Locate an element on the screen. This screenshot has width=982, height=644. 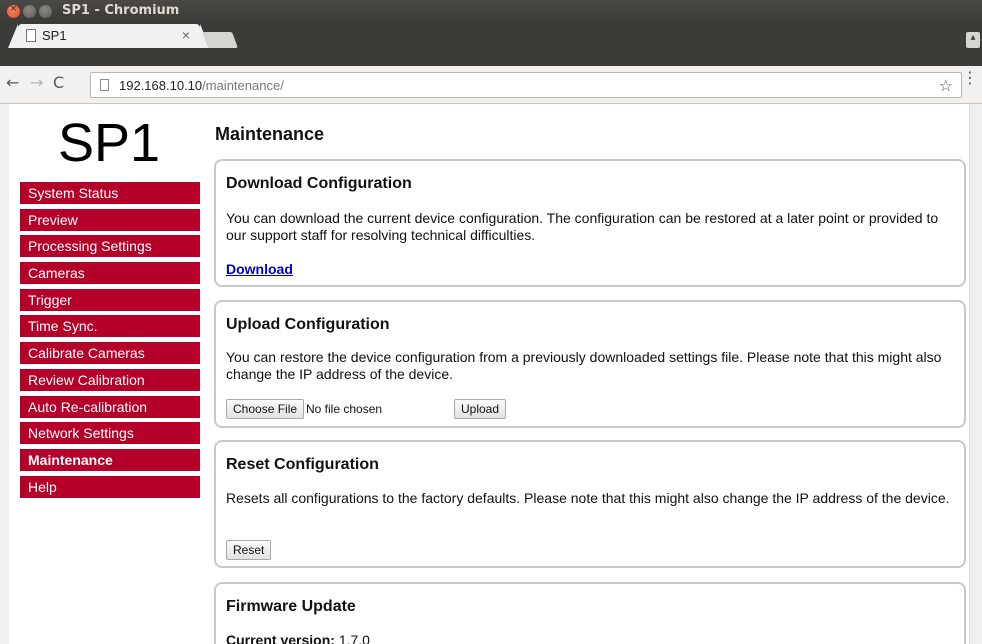
reset-title: Reset Configuration is located at coordinates (302, 464).